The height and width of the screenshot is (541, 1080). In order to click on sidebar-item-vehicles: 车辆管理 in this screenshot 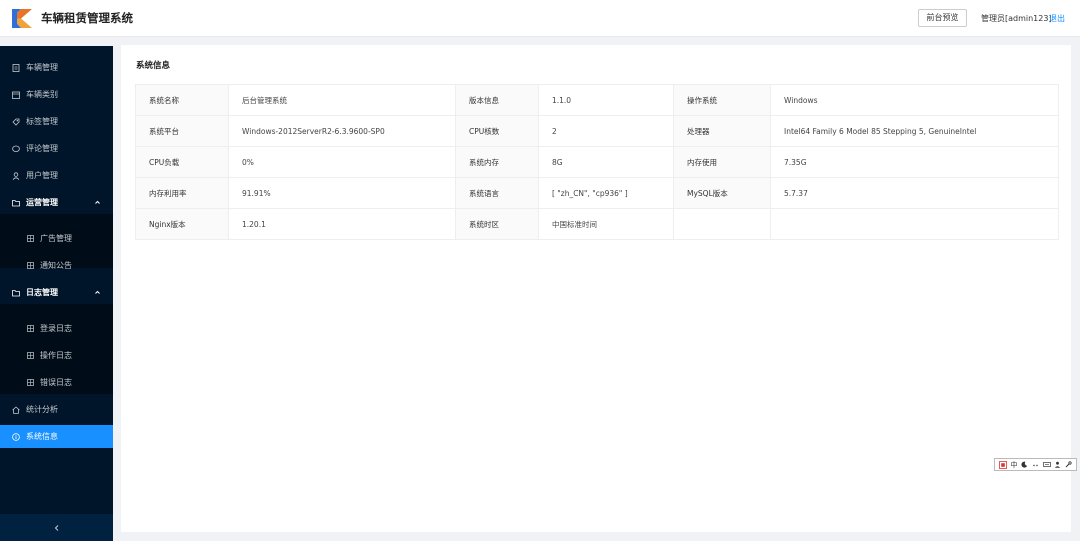, I will do `click(56, 67)`.